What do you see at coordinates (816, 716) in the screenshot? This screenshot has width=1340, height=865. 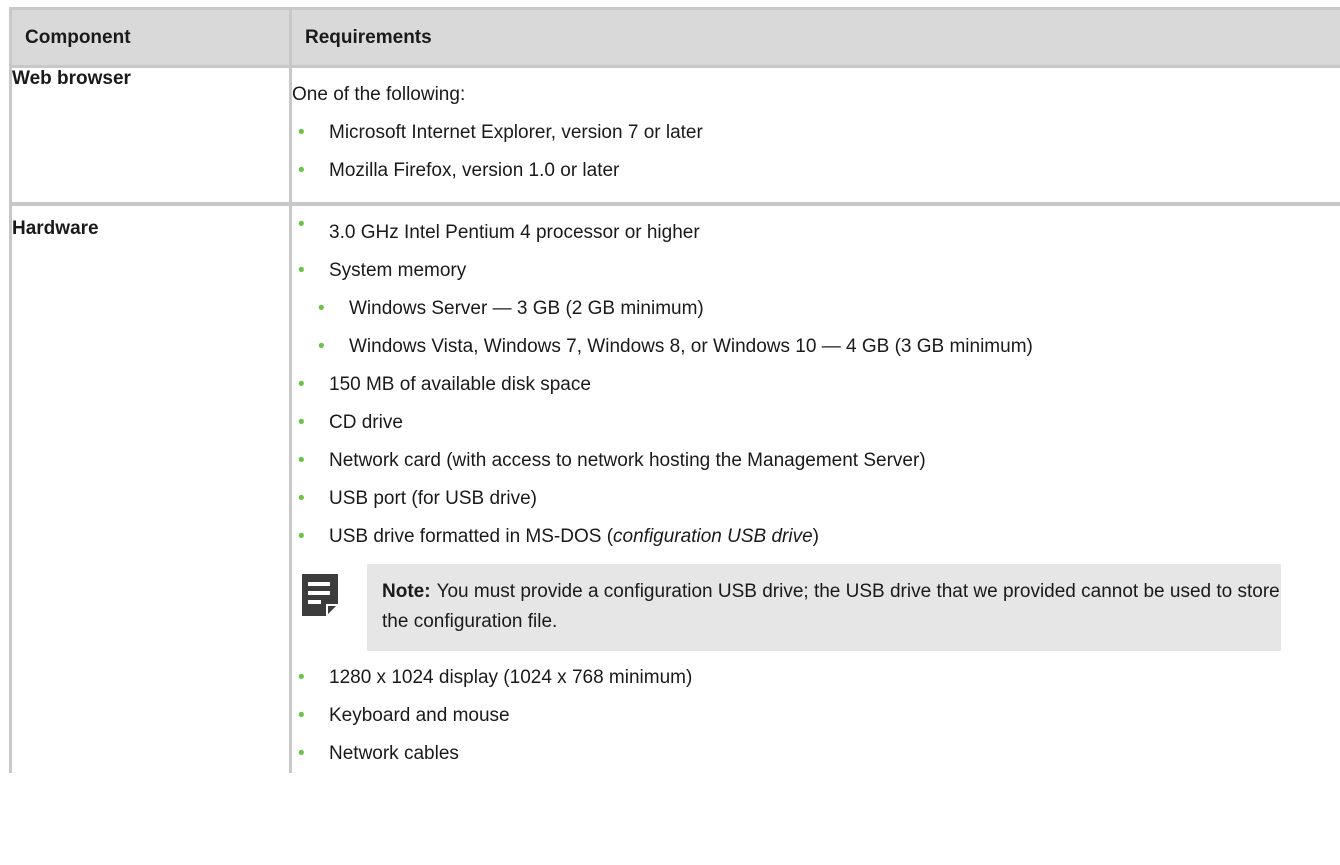 I see `list-item: • Keyboard and mouse` at bounding box center [816, 716].